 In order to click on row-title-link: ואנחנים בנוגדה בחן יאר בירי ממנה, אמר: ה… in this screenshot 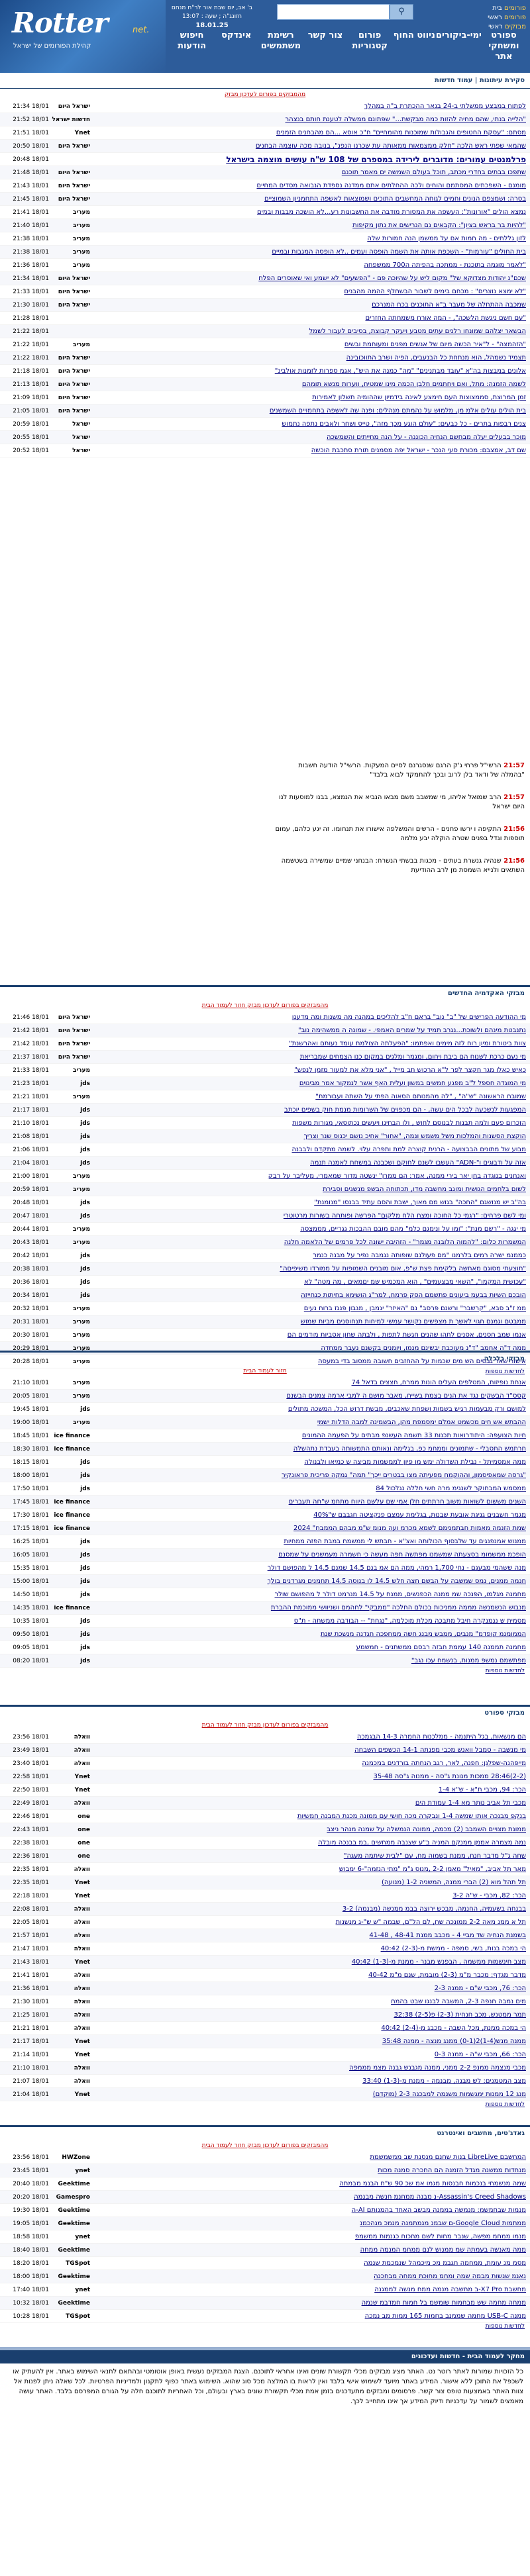, I will do `click(397, 1176)`.